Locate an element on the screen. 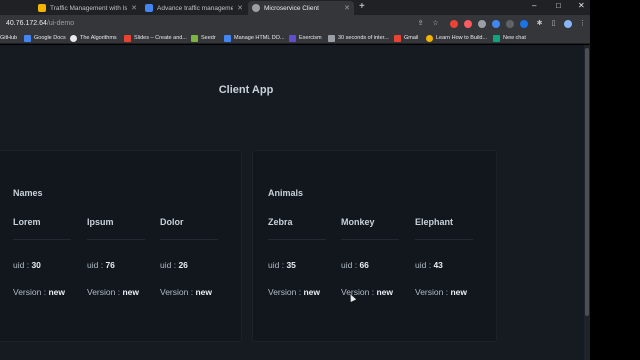  animal-item-elephant: Elephant uid : 43 Version : new is located at coordinates (444, 257).